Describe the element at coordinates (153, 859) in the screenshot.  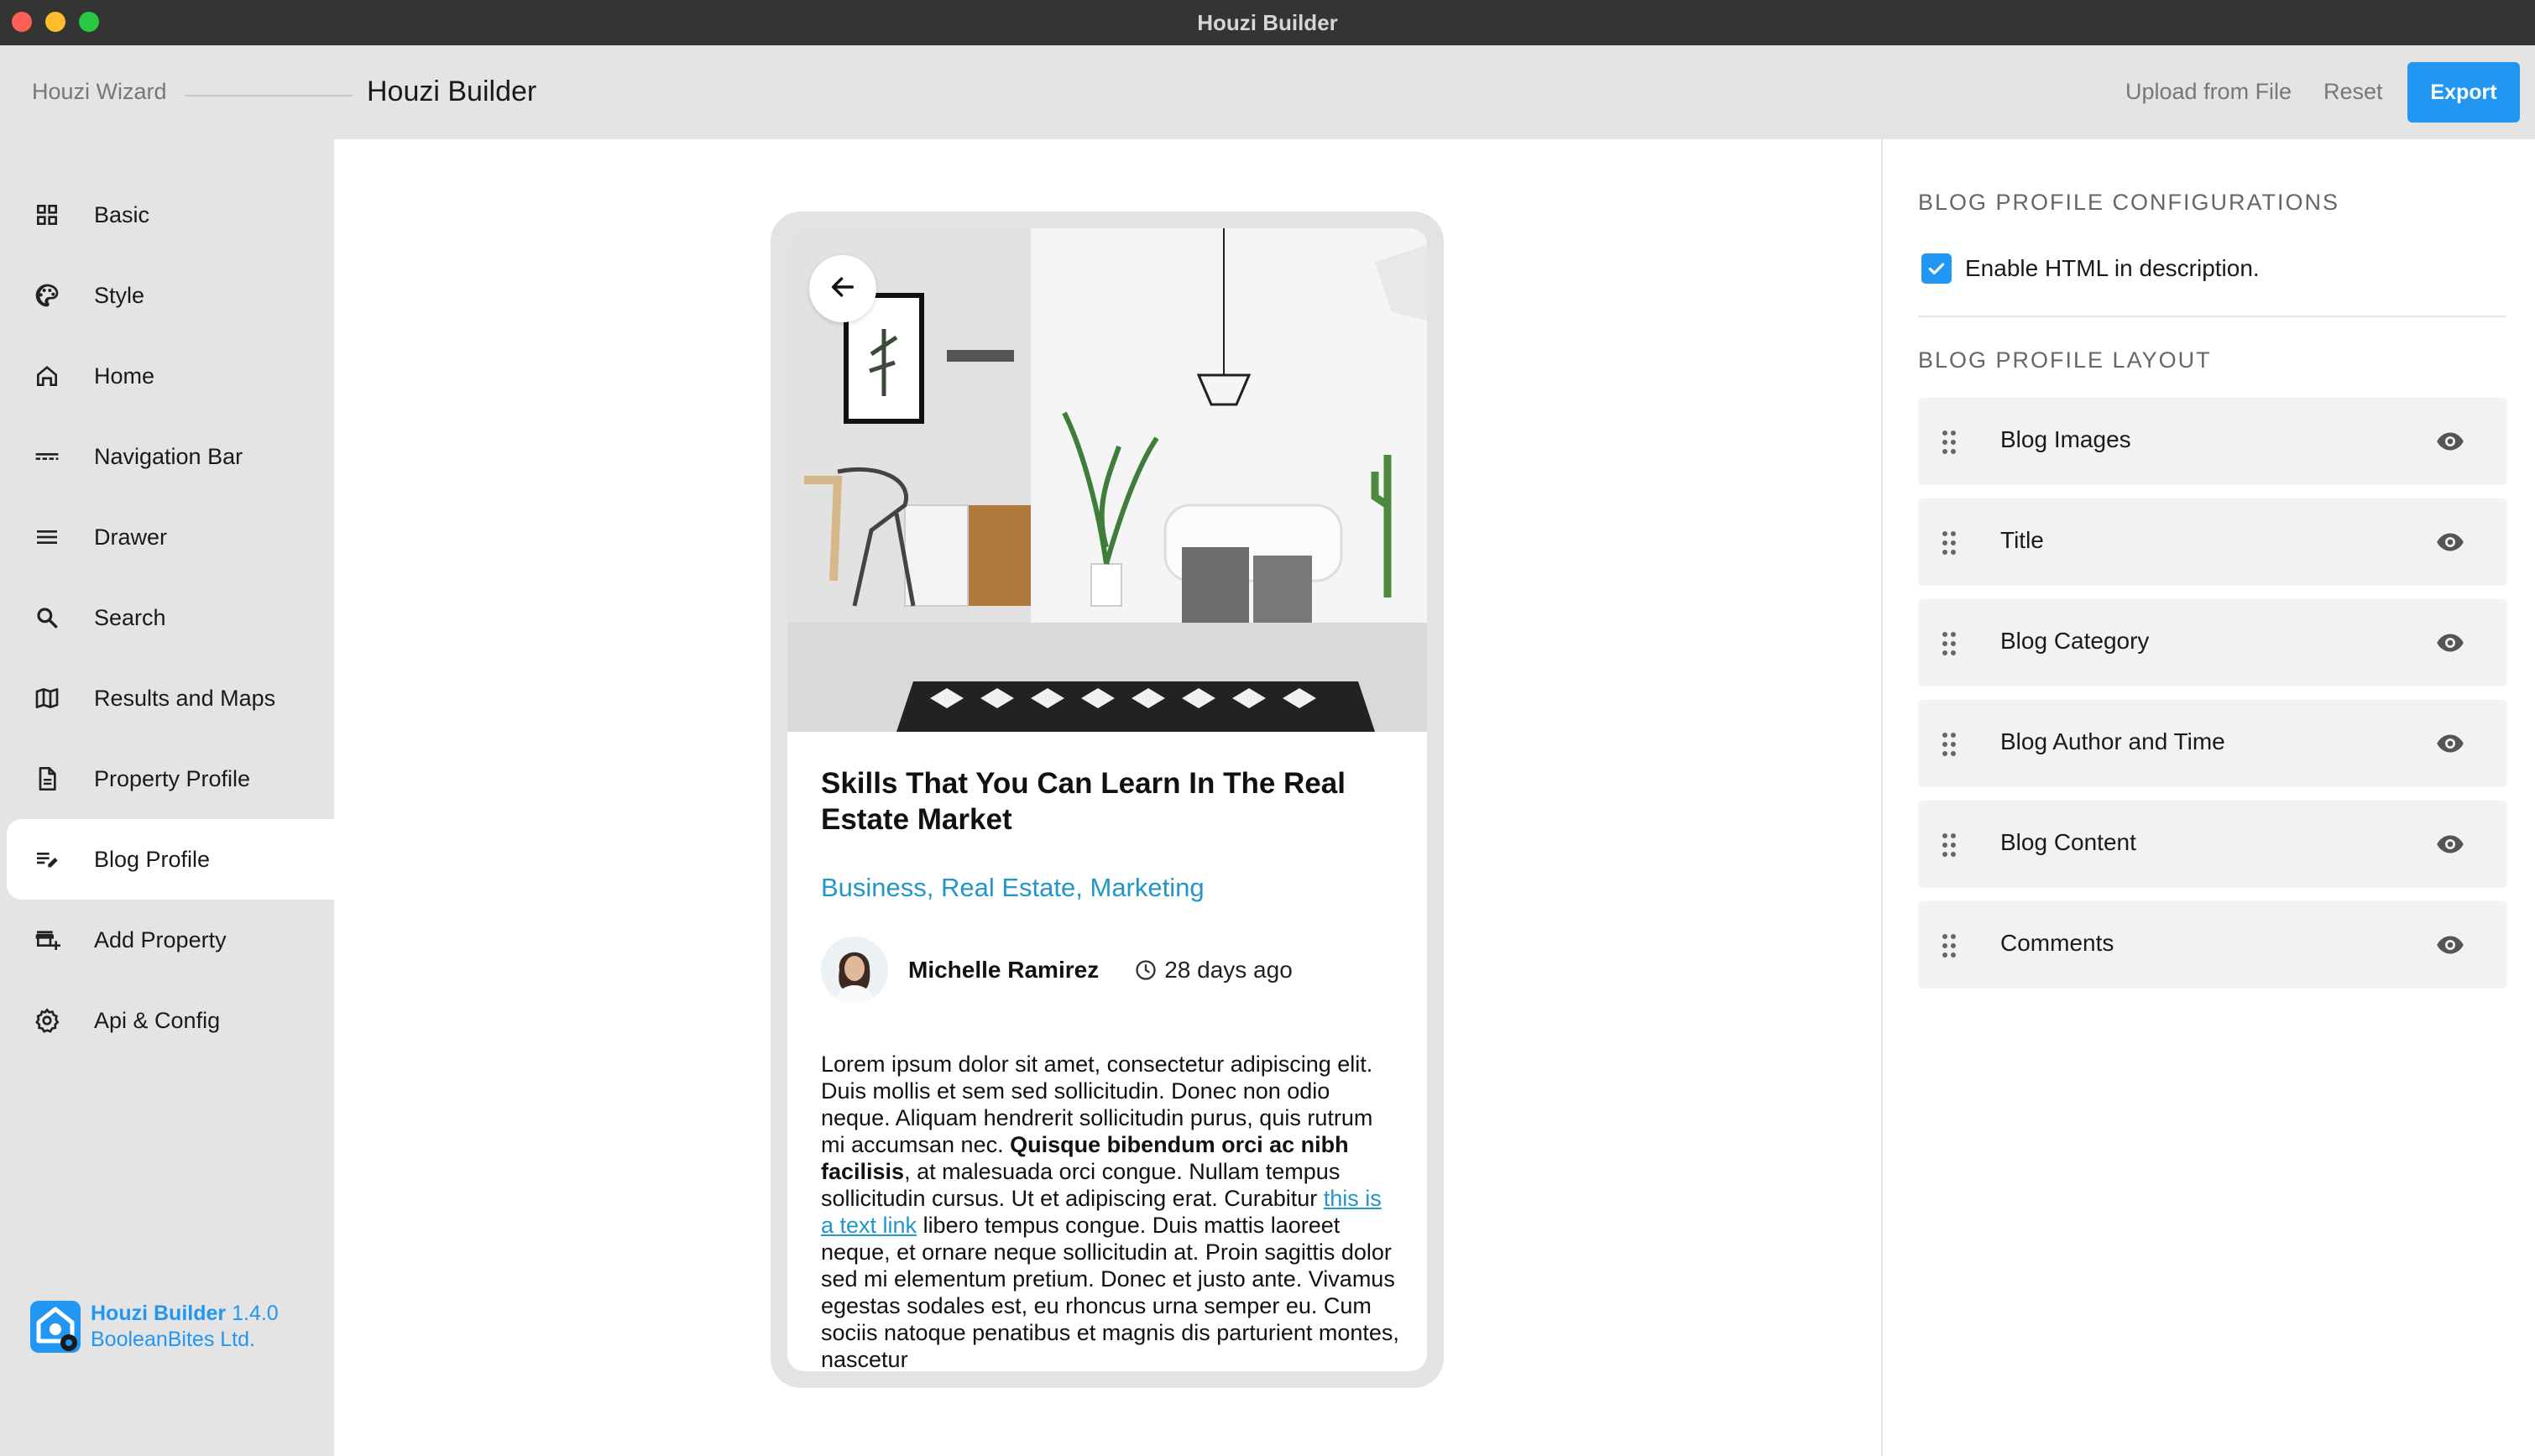
I see `sidebar-item-label: Blog Profile` at that location.